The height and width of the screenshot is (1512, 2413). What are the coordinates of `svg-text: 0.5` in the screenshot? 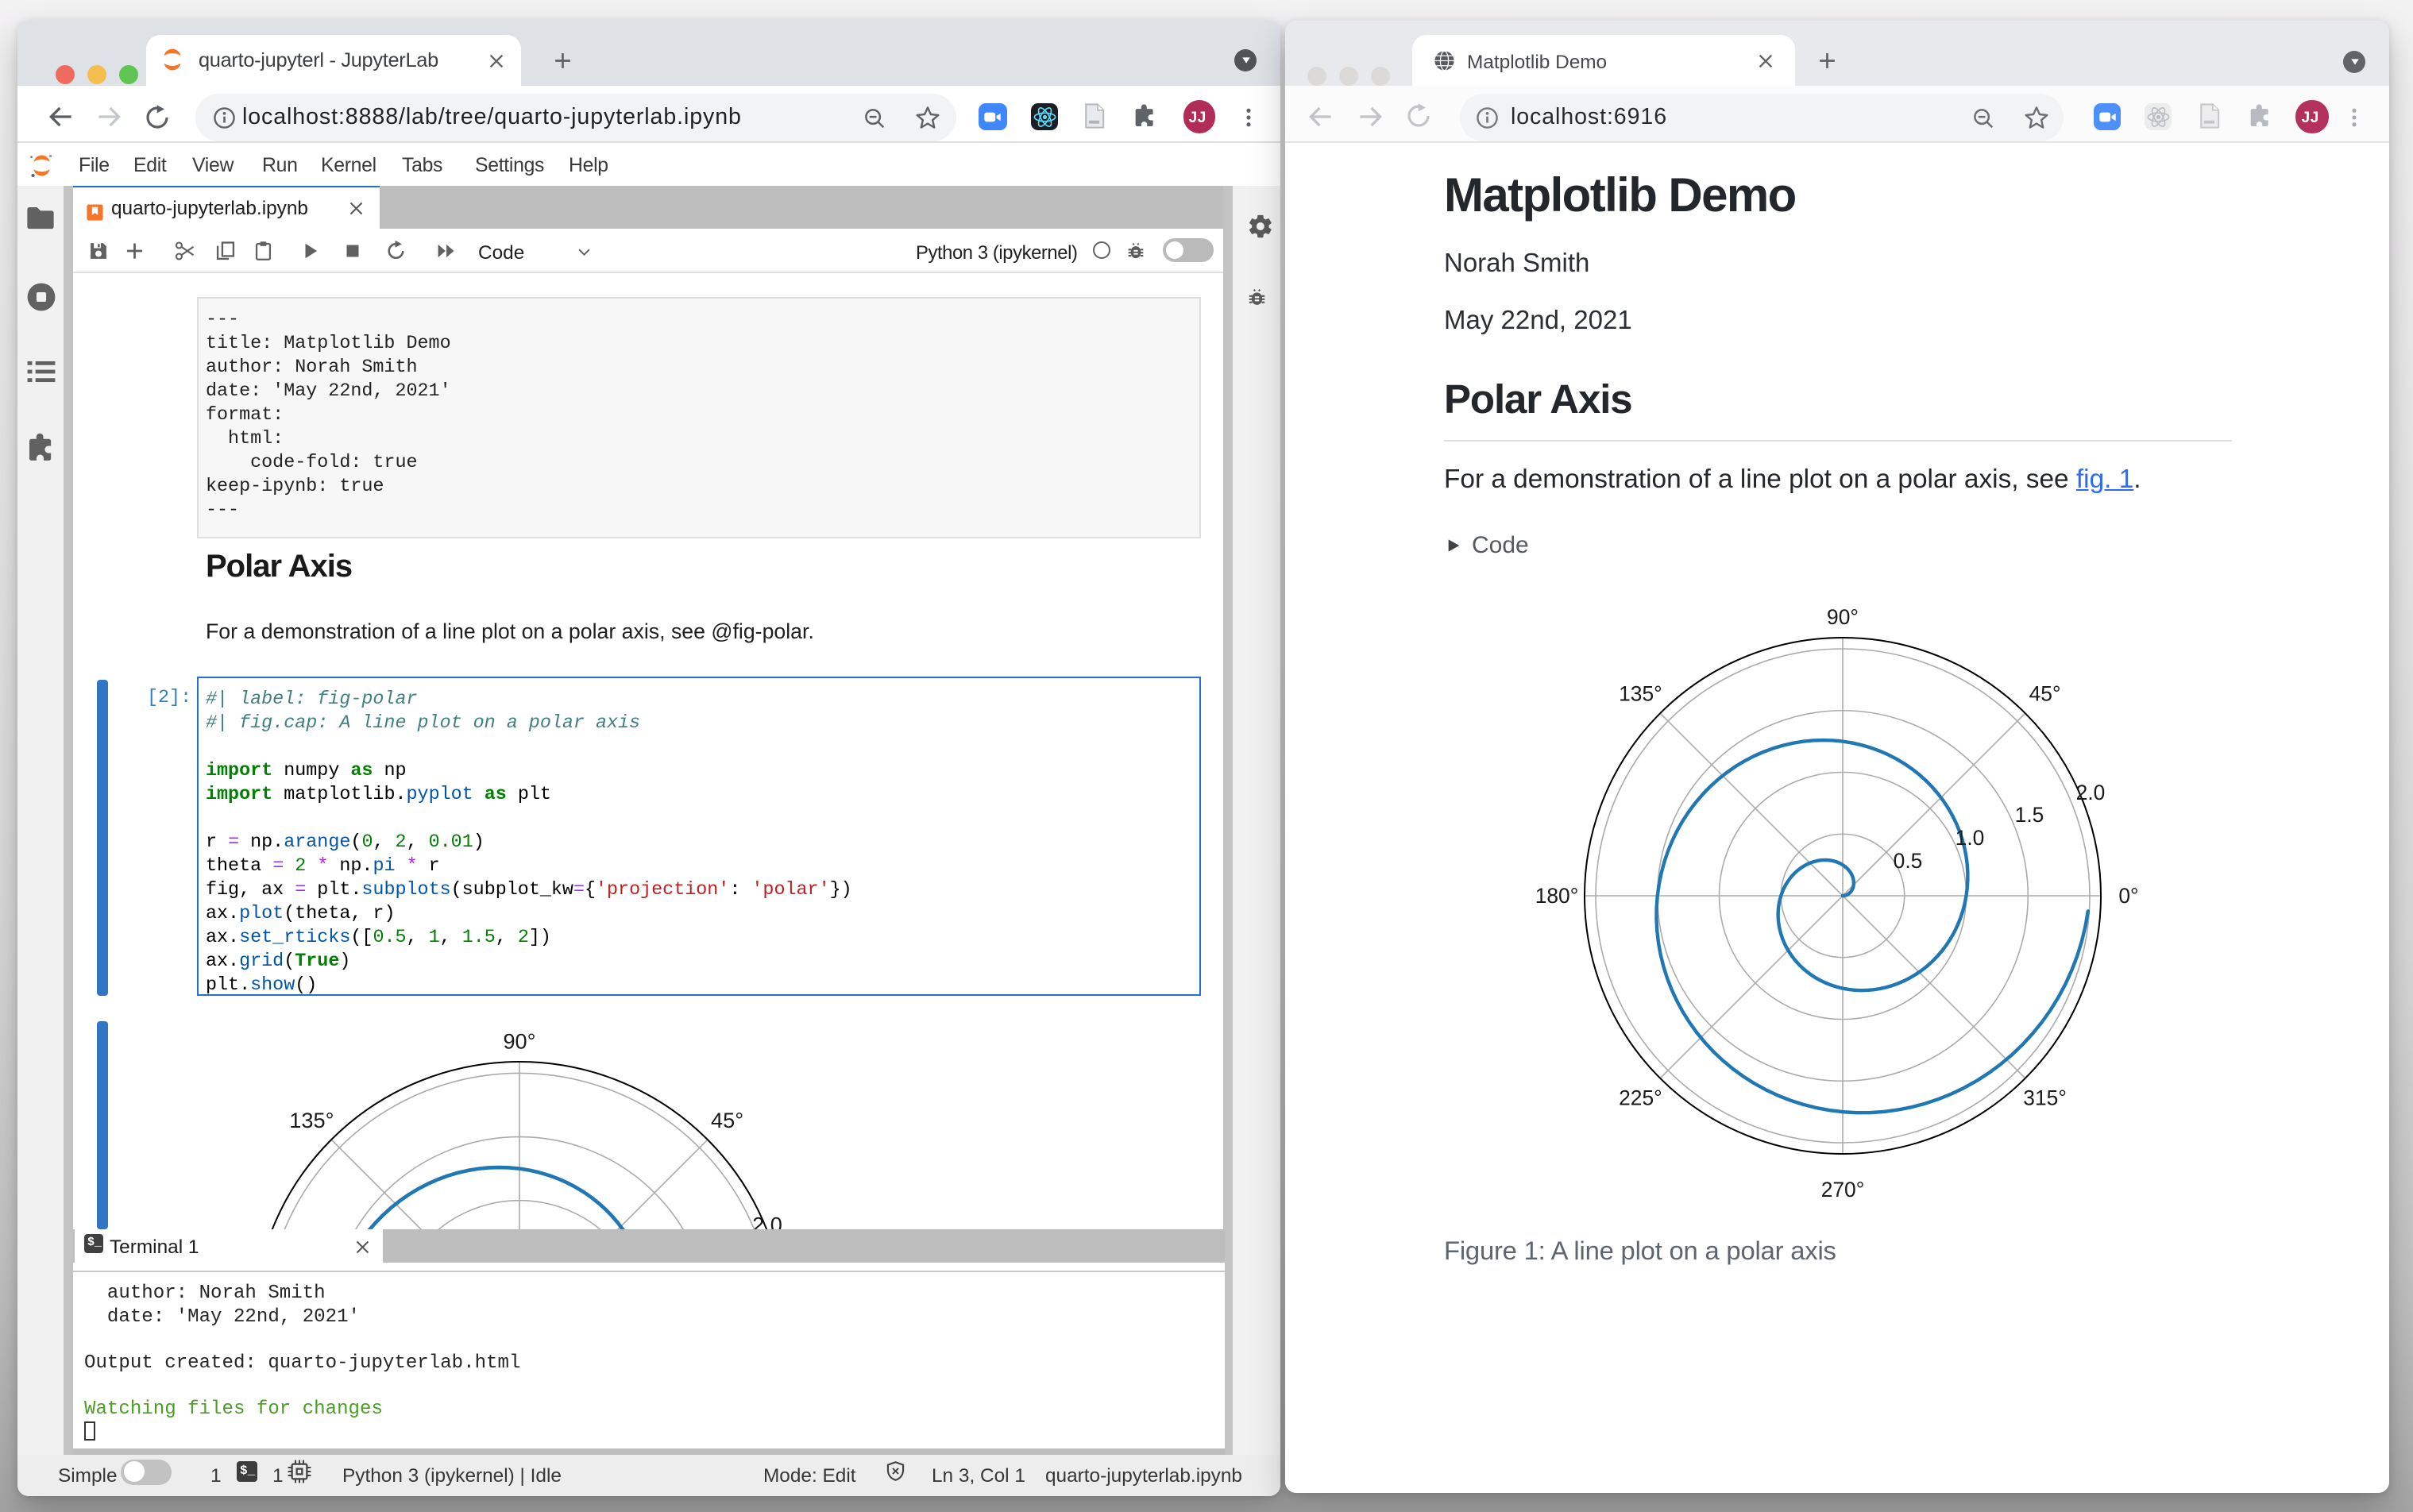 It's located at (1908, 861).